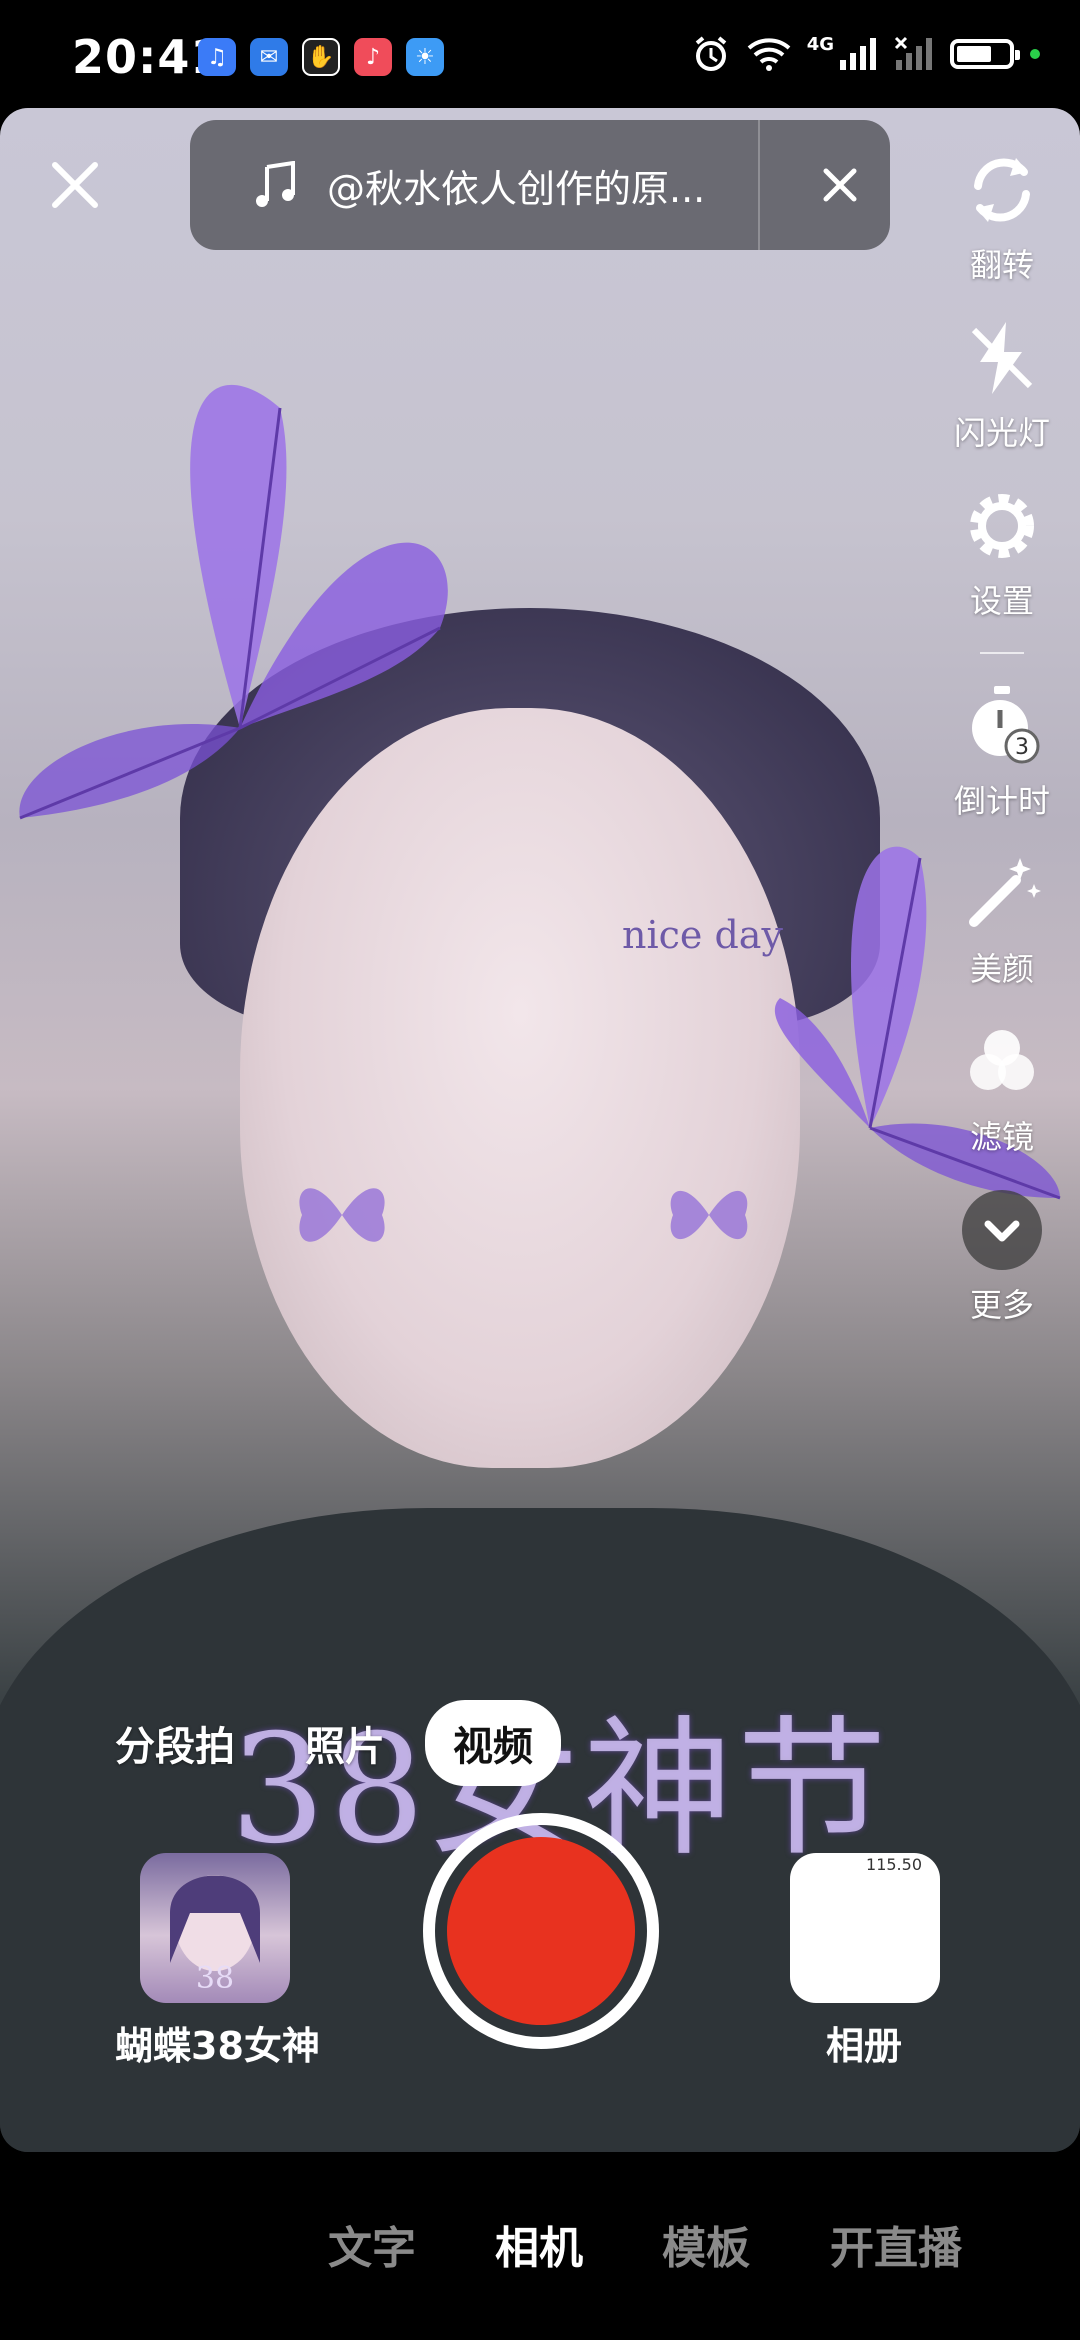 This screenshot has width=1080, height=2340. I want to click on timer-label: 倒计时, so click(1001, 801).